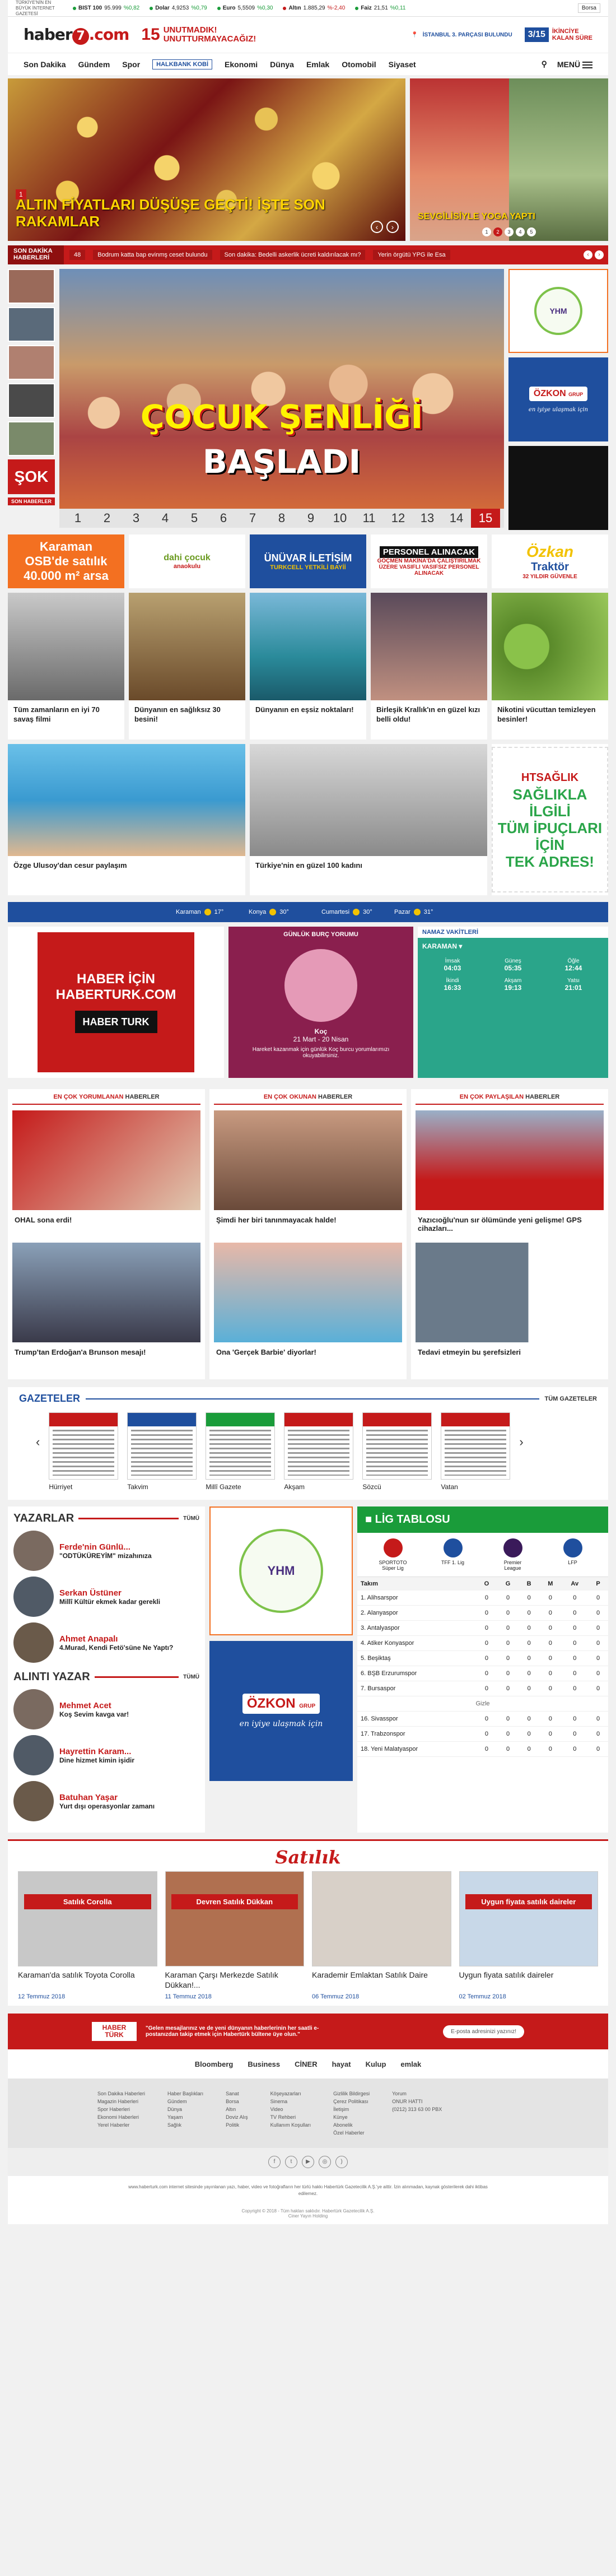  What do you see at coordinates (110, 1593) in the screenshot?
I see `author-name: Serkan Üstüner` at bounding box center [110, 1593].